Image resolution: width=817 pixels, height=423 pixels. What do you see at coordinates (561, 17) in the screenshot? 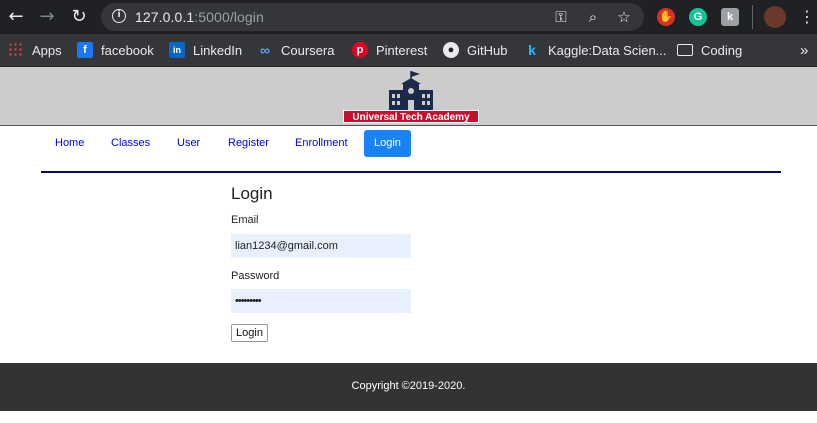
I see `key-icon: ⚿` at bounding box center [561, 17].